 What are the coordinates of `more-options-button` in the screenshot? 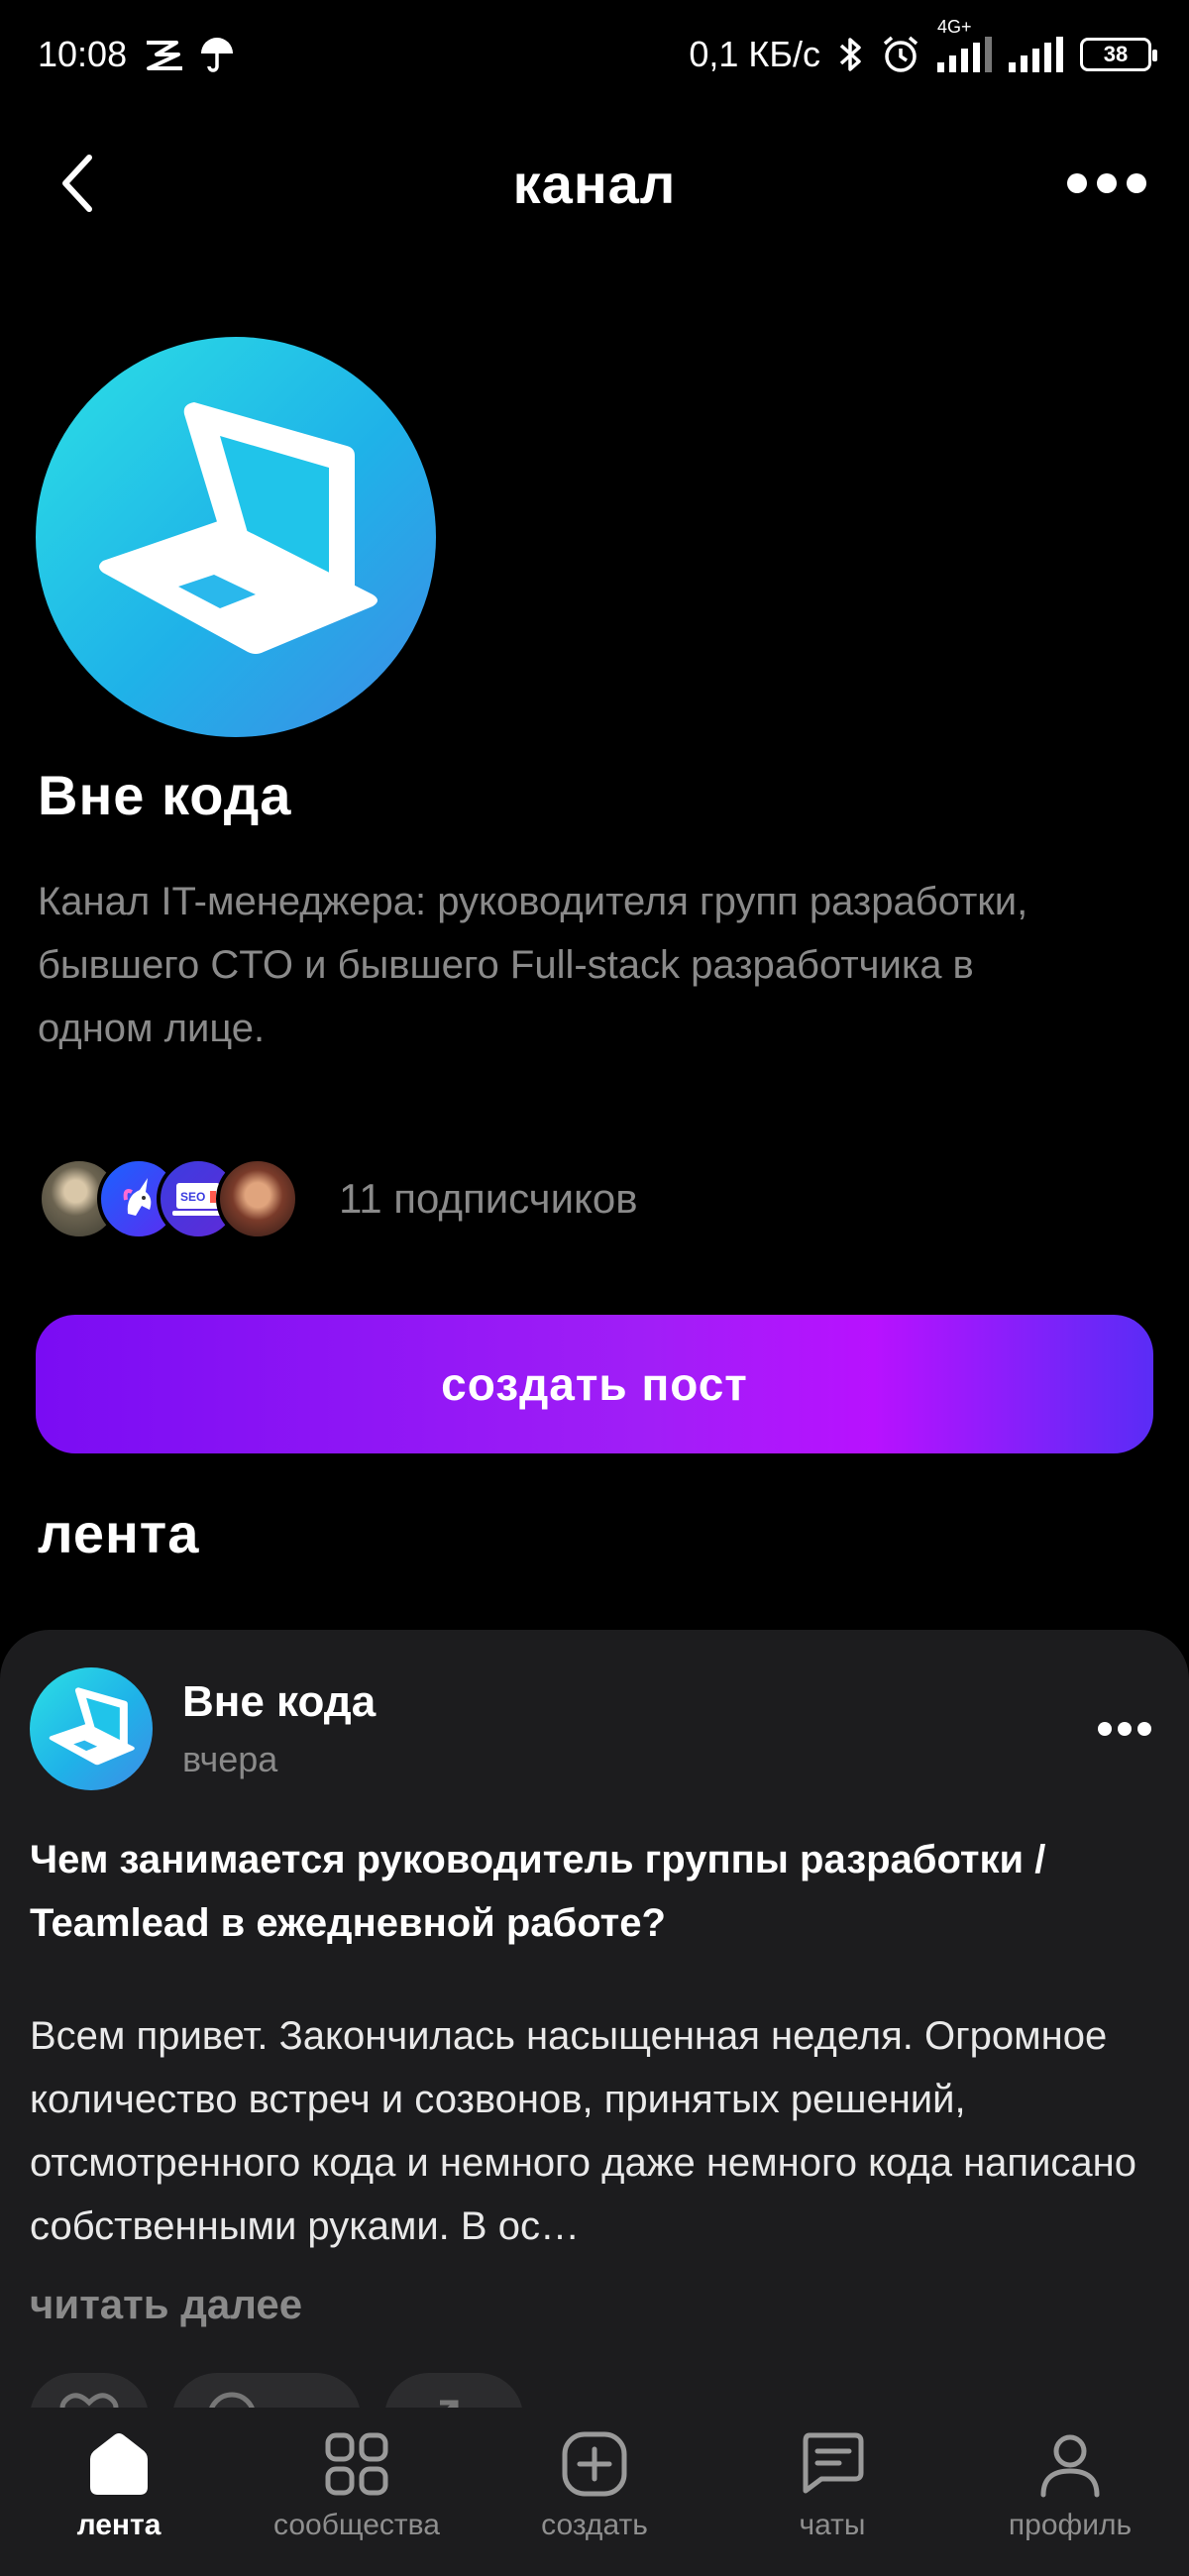 It's located at (1107, 183).